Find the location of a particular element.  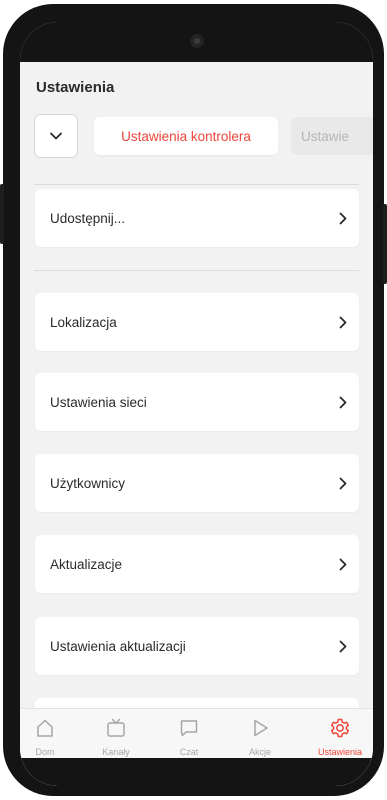

settings-item-users: Użytkownicy is located at coordinates (197, 483).